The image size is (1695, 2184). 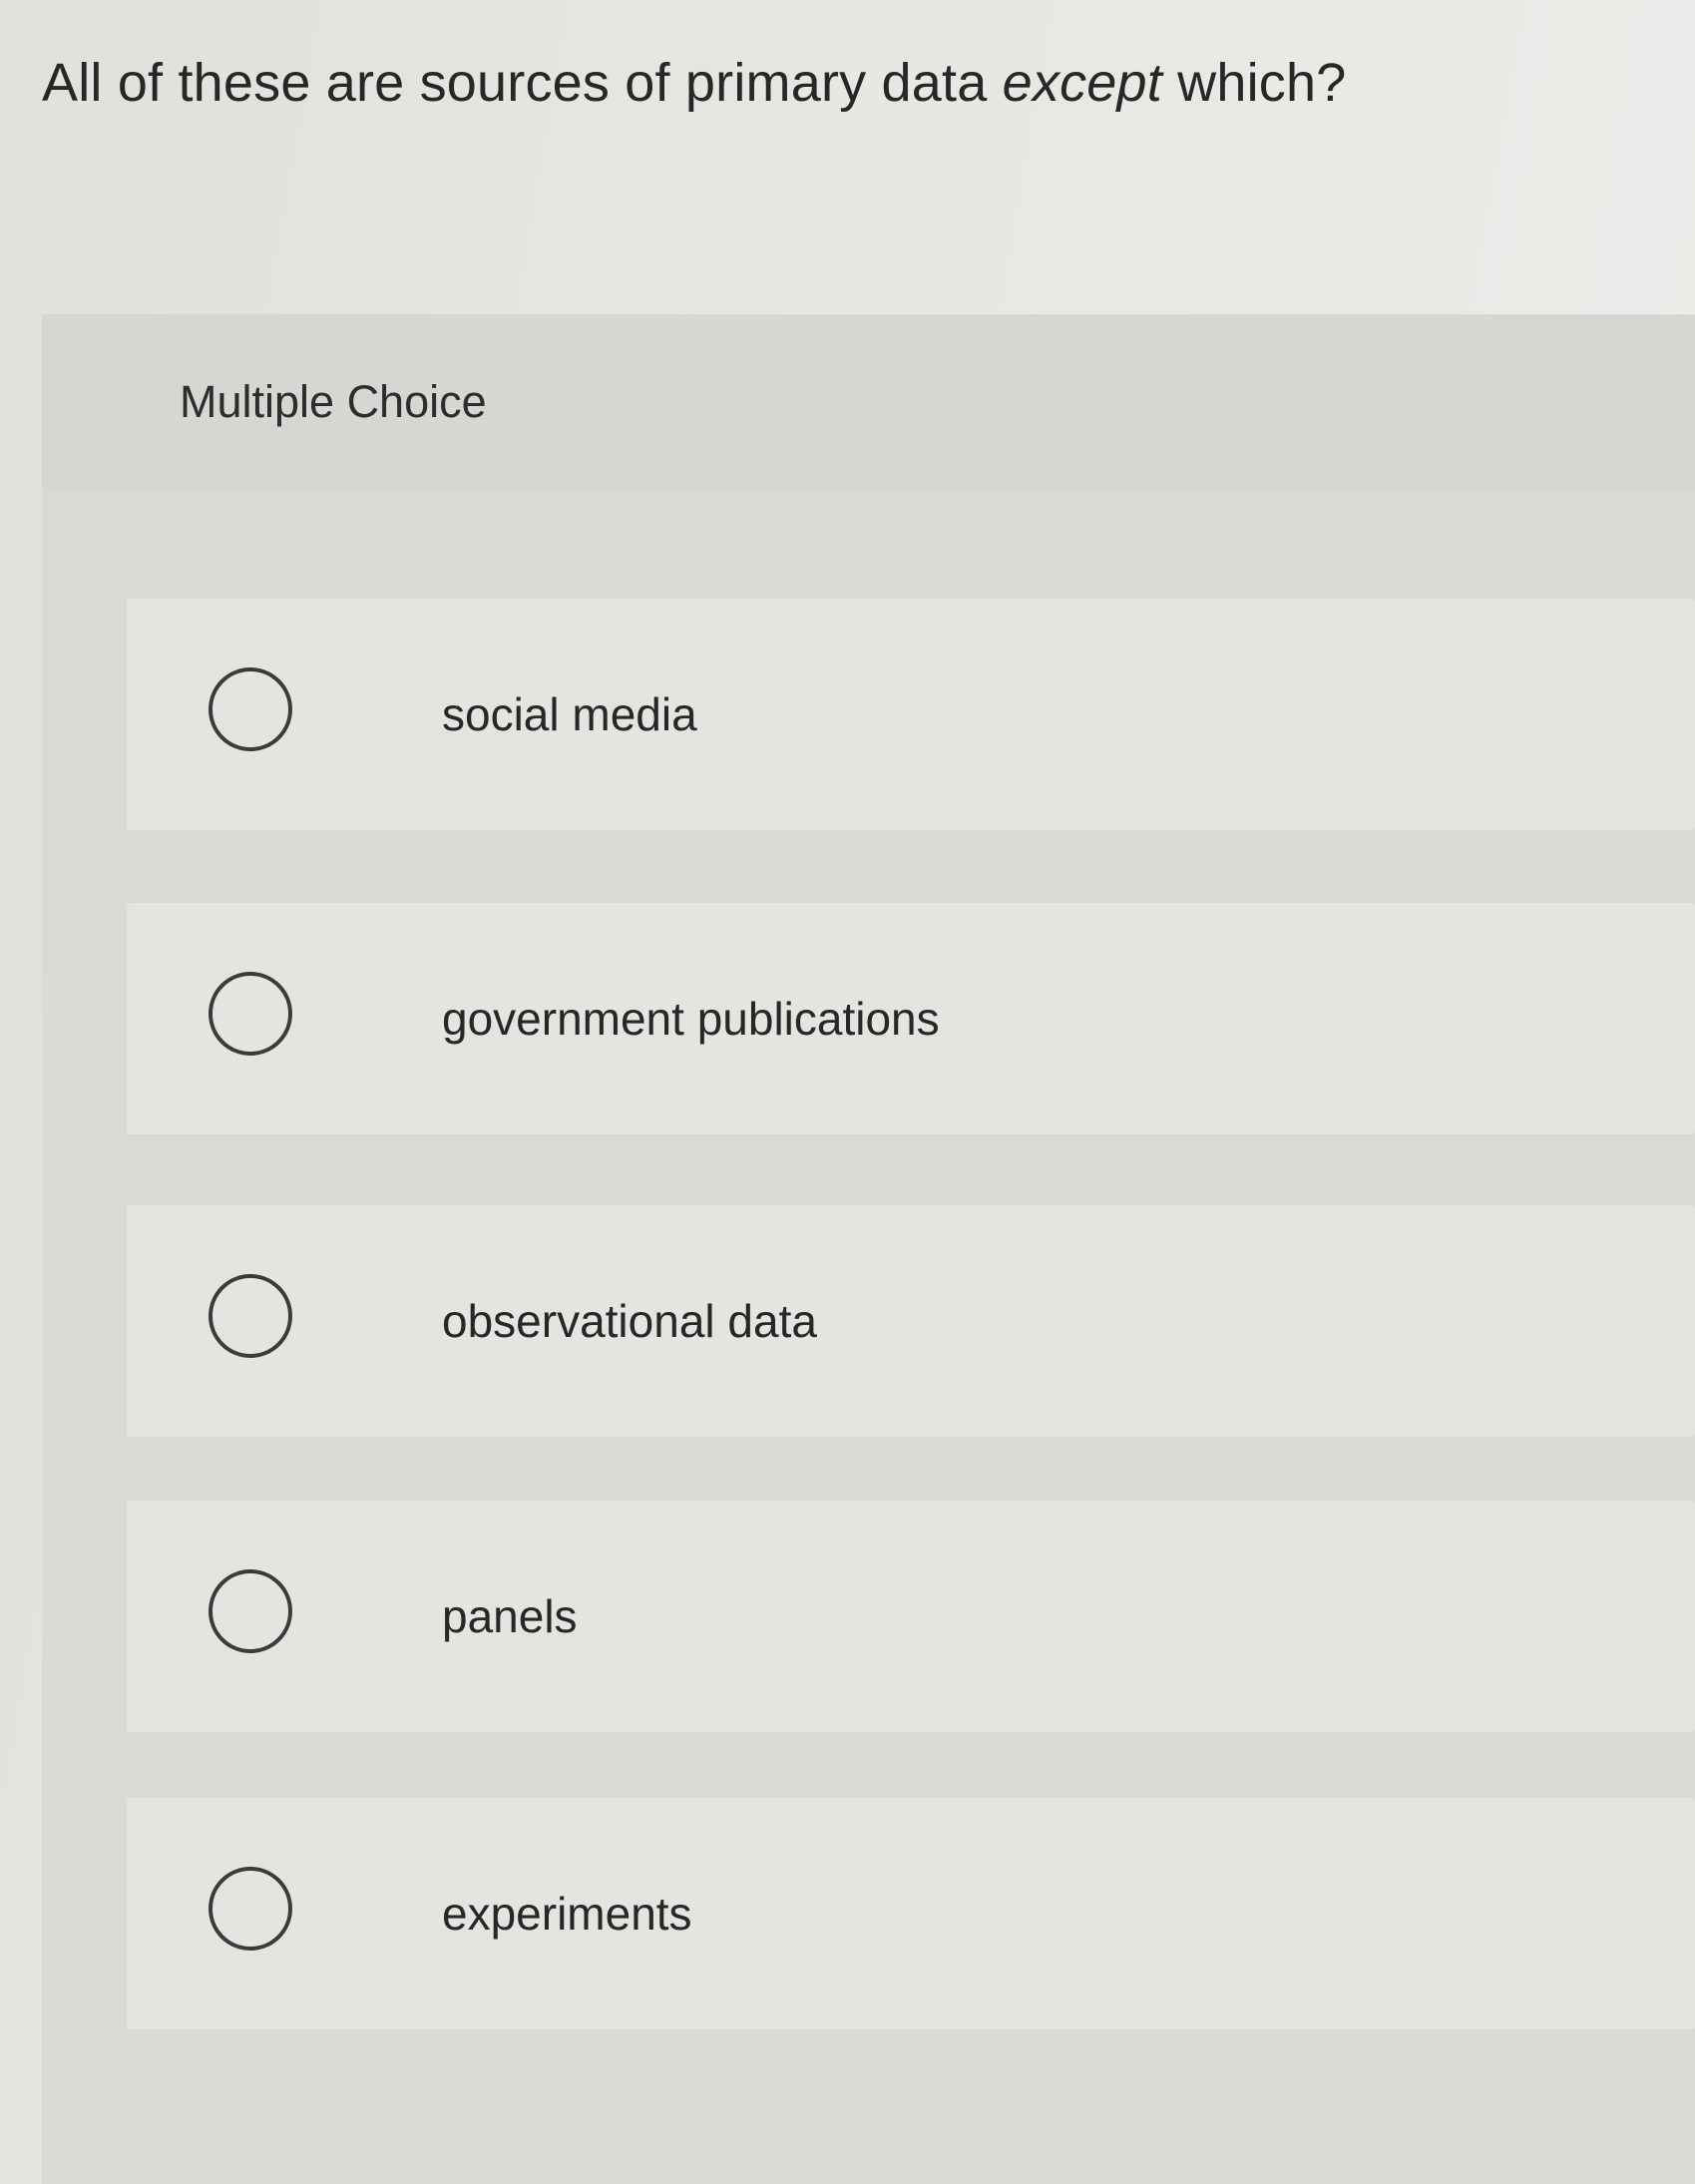 I want to click on option-label: experiments, so click(x=567, y=1914).